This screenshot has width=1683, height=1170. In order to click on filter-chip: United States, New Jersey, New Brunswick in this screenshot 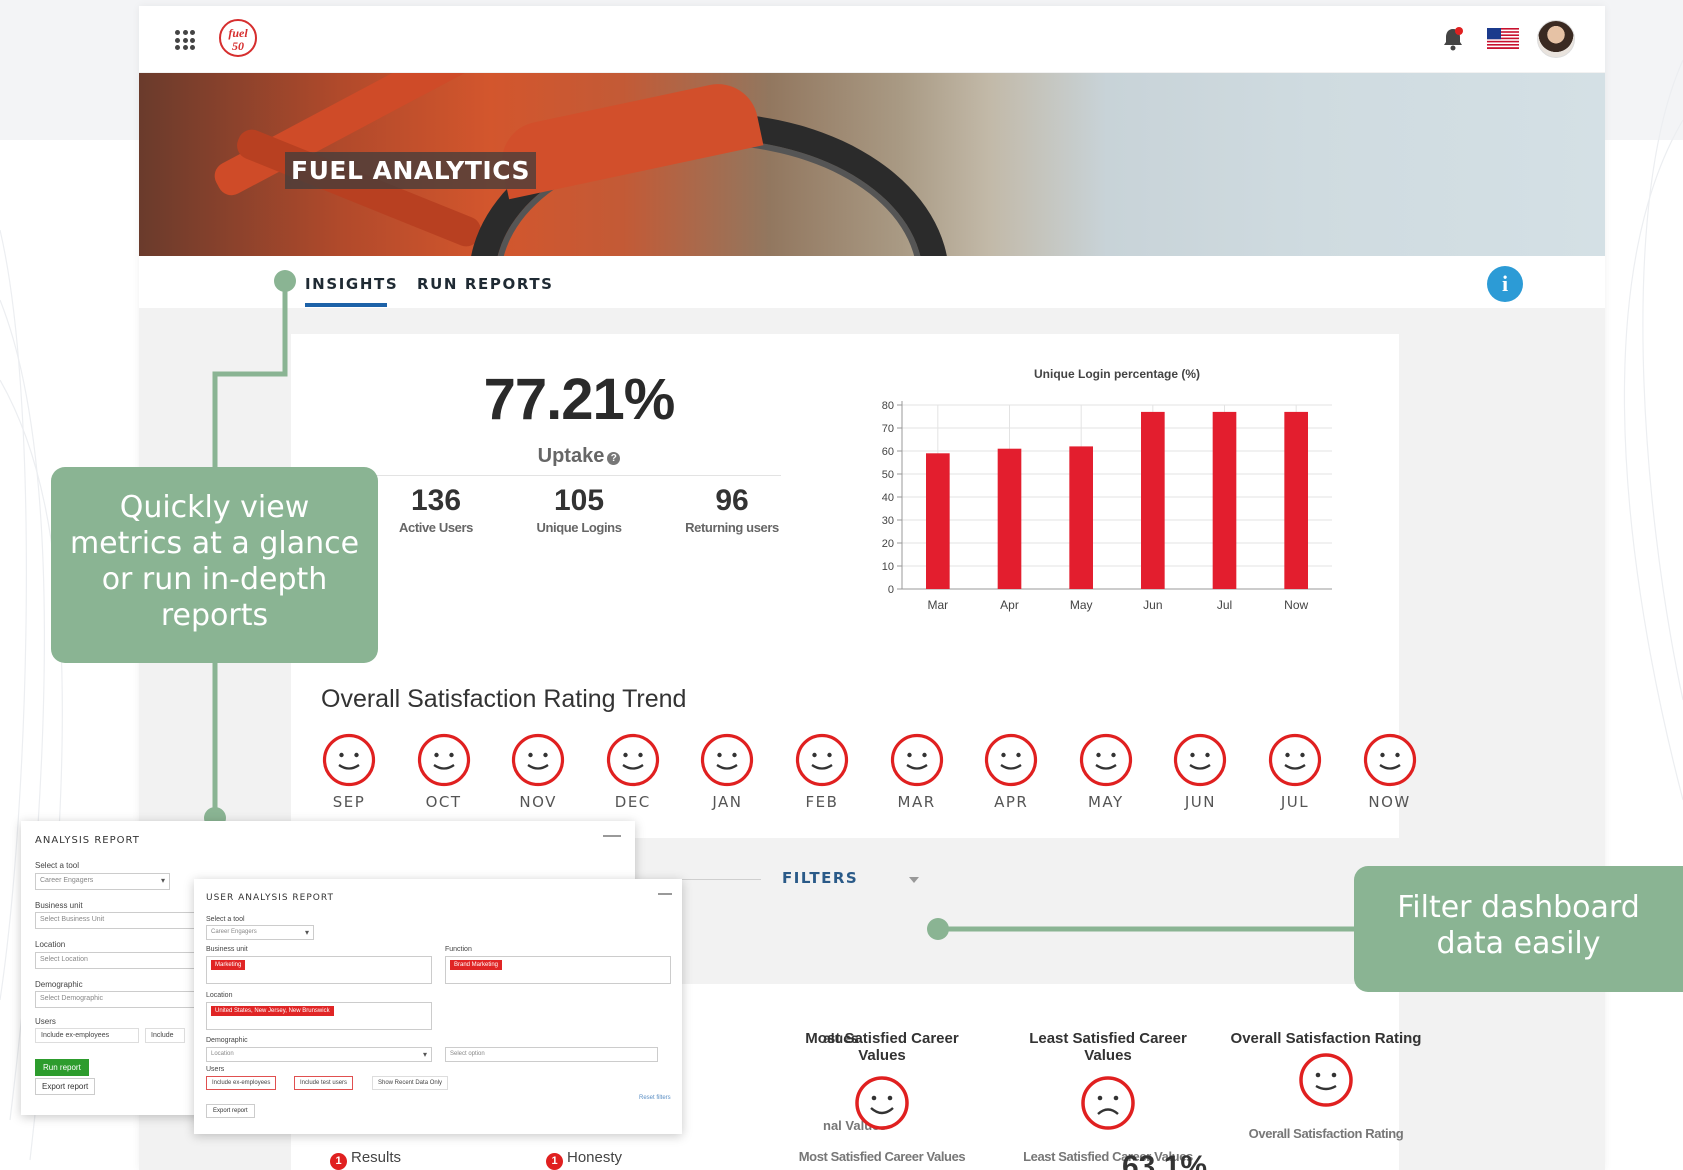, I will do `click(272, 1011)`.